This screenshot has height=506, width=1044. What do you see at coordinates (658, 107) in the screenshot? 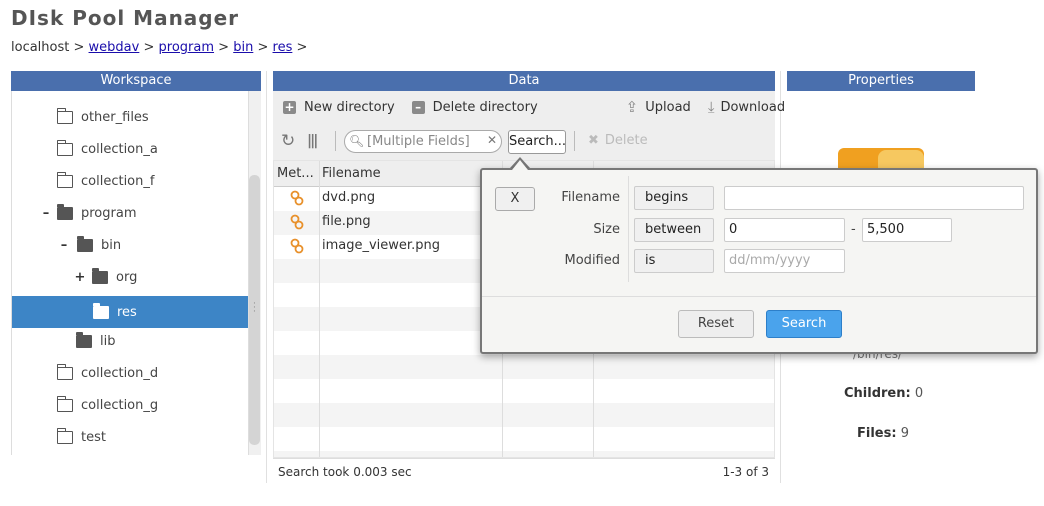
I see `upload-button: ⇪ Upload` at bounding box center [658, 107].